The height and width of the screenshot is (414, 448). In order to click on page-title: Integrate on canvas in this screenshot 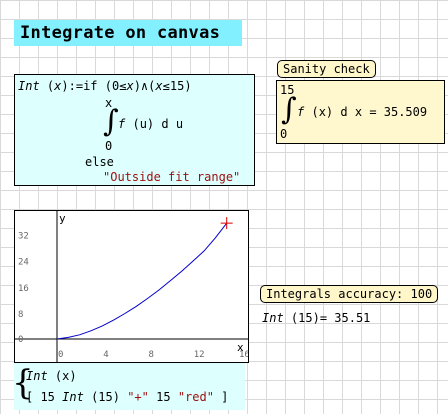, I will do `click(128, 33)`.